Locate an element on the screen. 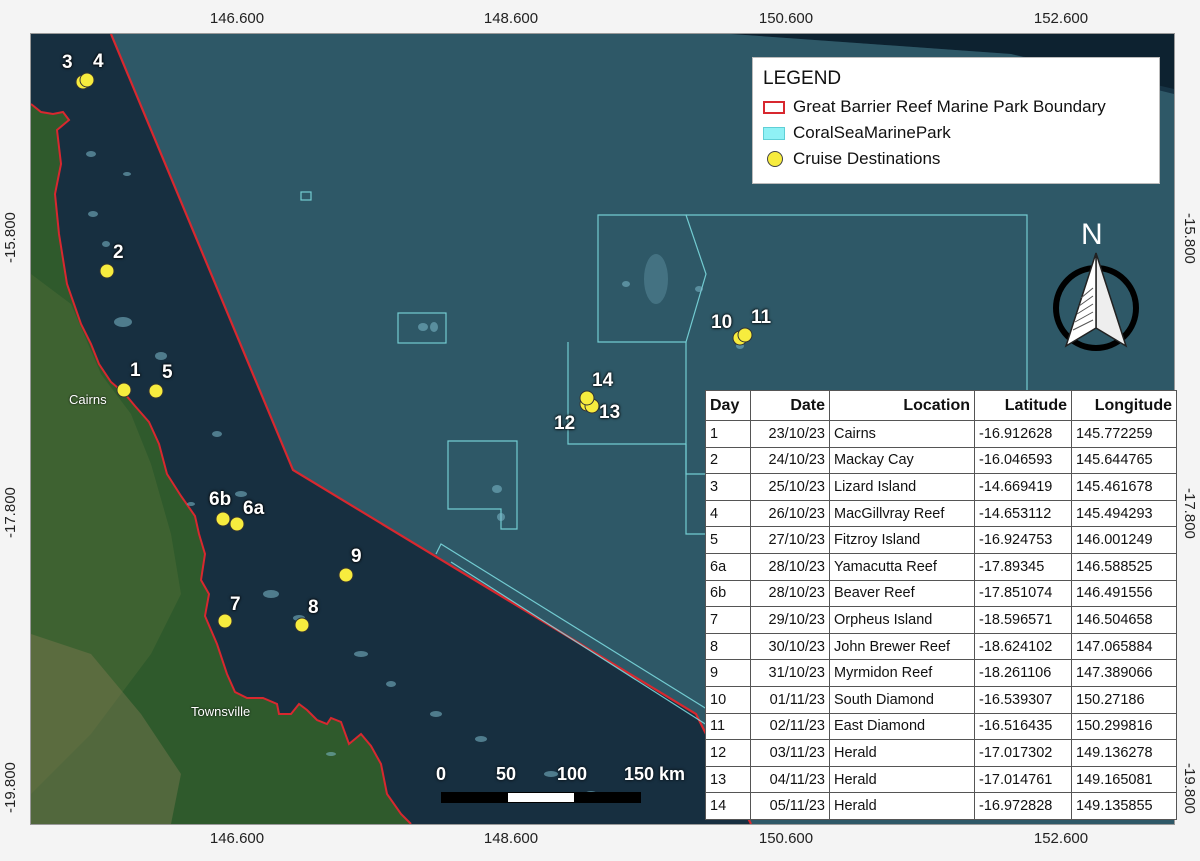 The width and height of the screenshot is (1200, 861). cell-date: 24/10/23 is located at coordinates (790, 460).